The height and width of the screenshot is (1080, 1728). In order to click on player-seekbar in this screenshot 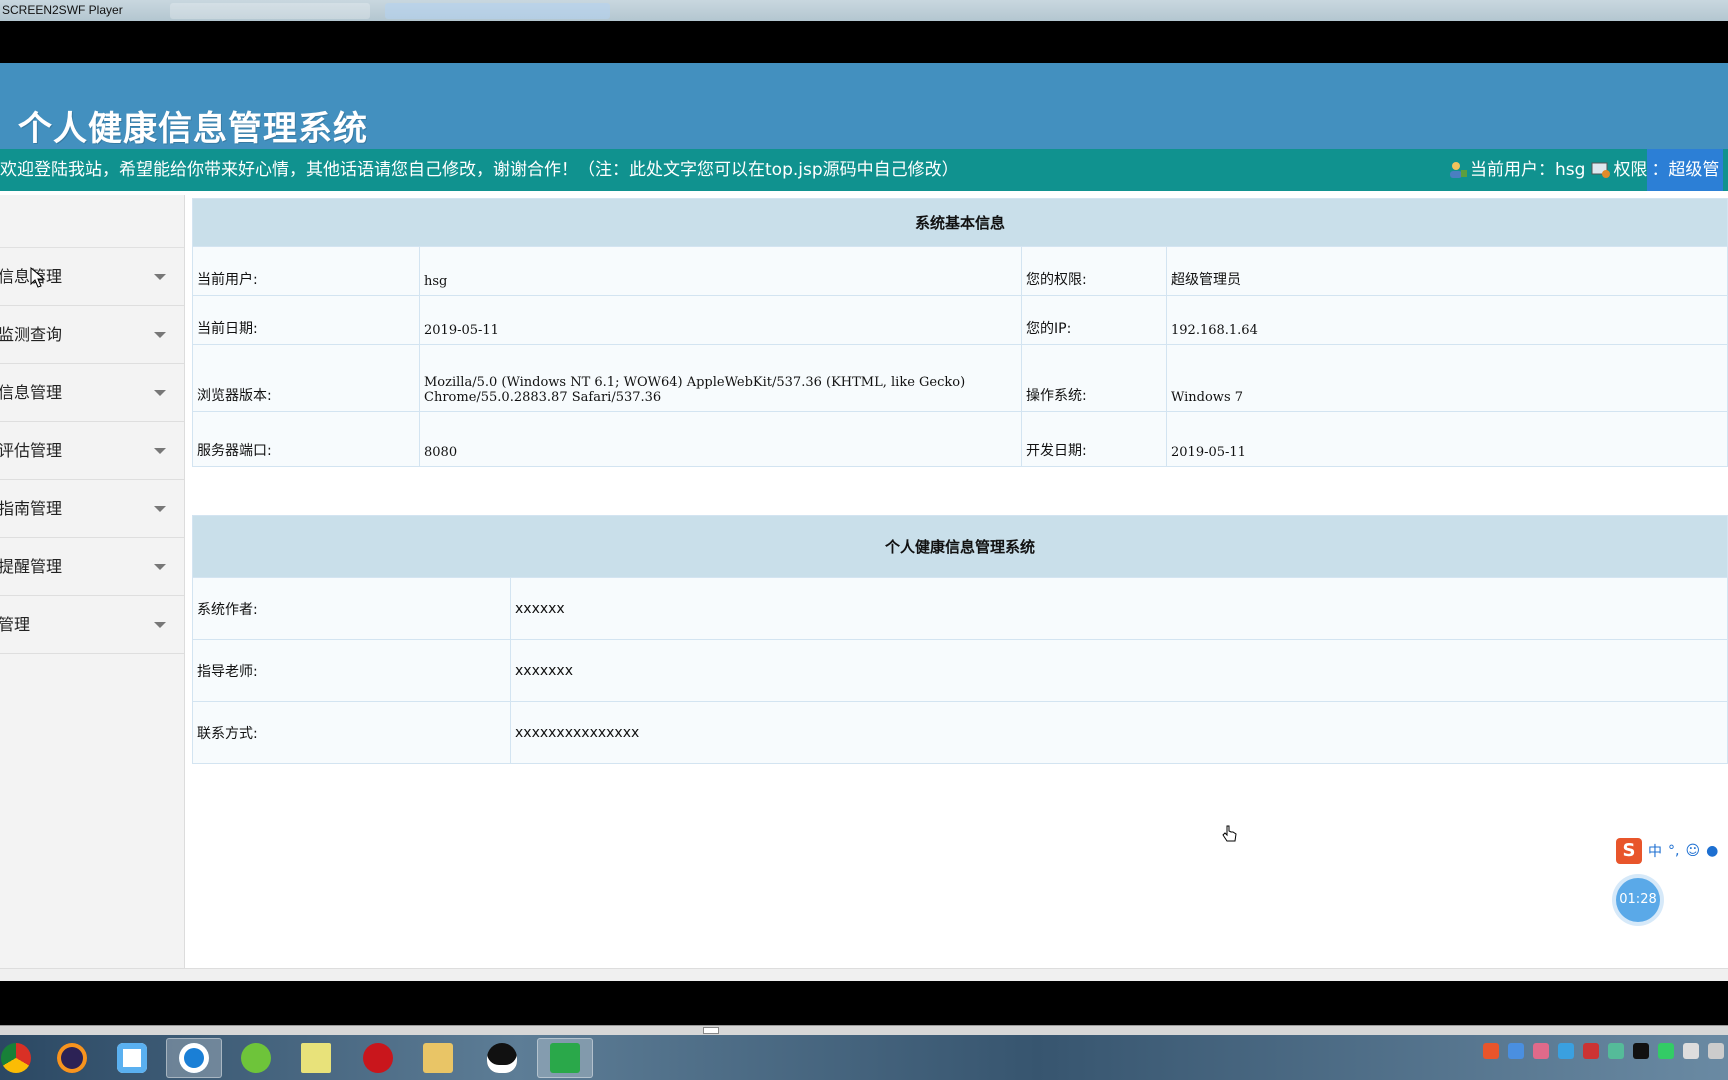, I will do `click(864, 1030)`.